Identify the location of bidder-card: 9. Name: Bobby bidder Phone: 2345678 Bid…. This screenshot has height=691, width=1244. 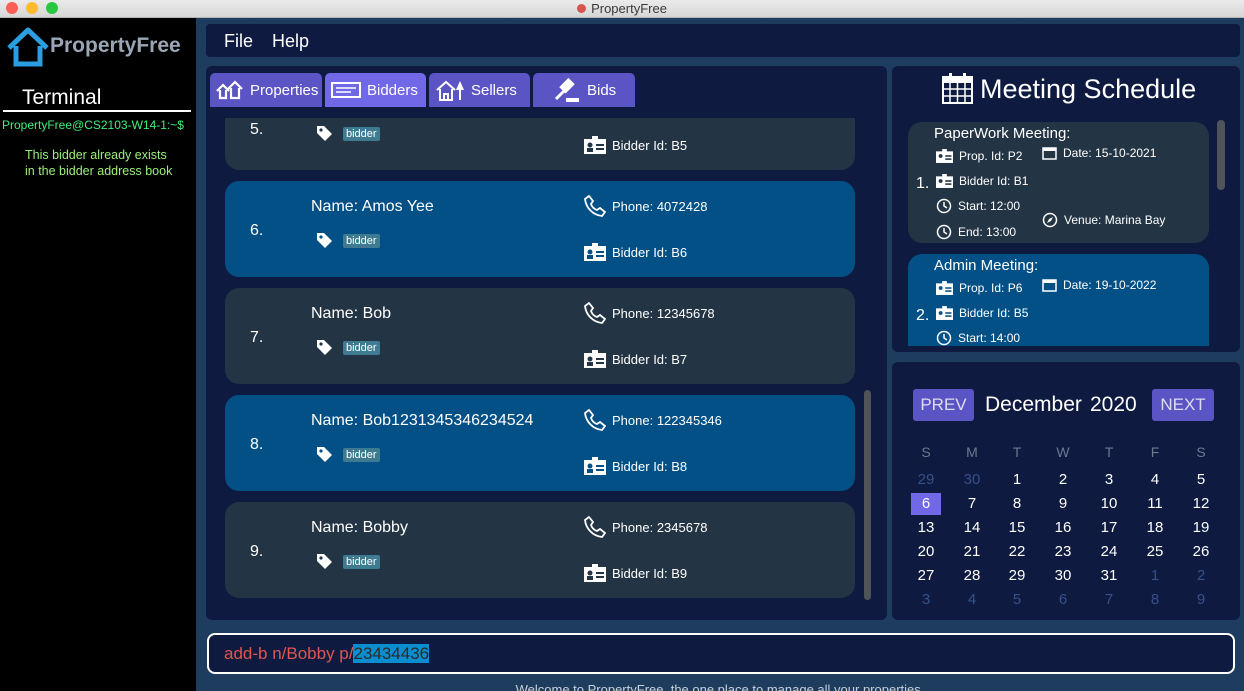
(540, 550).